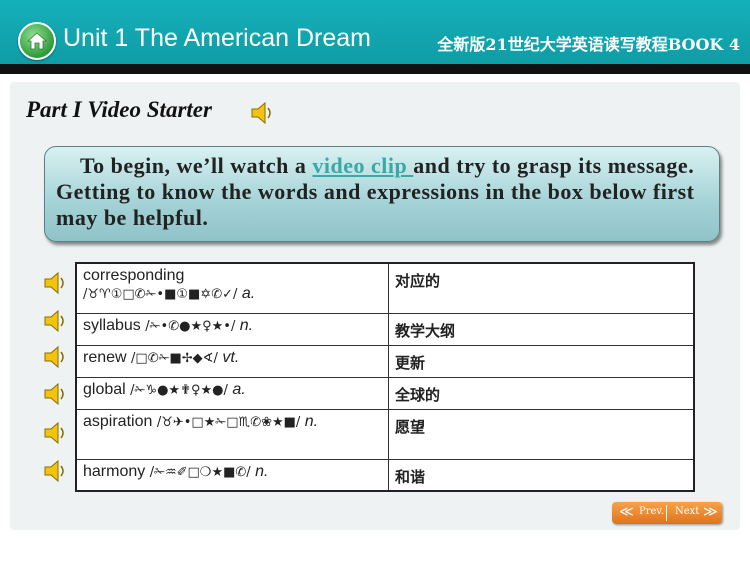 This screenshot has width=750, height=563. Describe the element at coordinates (105, 357) in the screenshot. I see `vocab-word: renew` at that location.